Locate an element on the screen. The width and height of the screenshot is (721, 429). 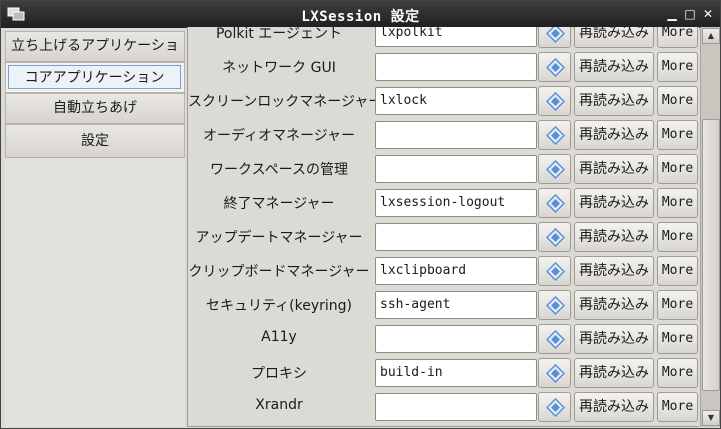
scroll-up-arrow-icon: ▲ is located at coordinates (711, 36).